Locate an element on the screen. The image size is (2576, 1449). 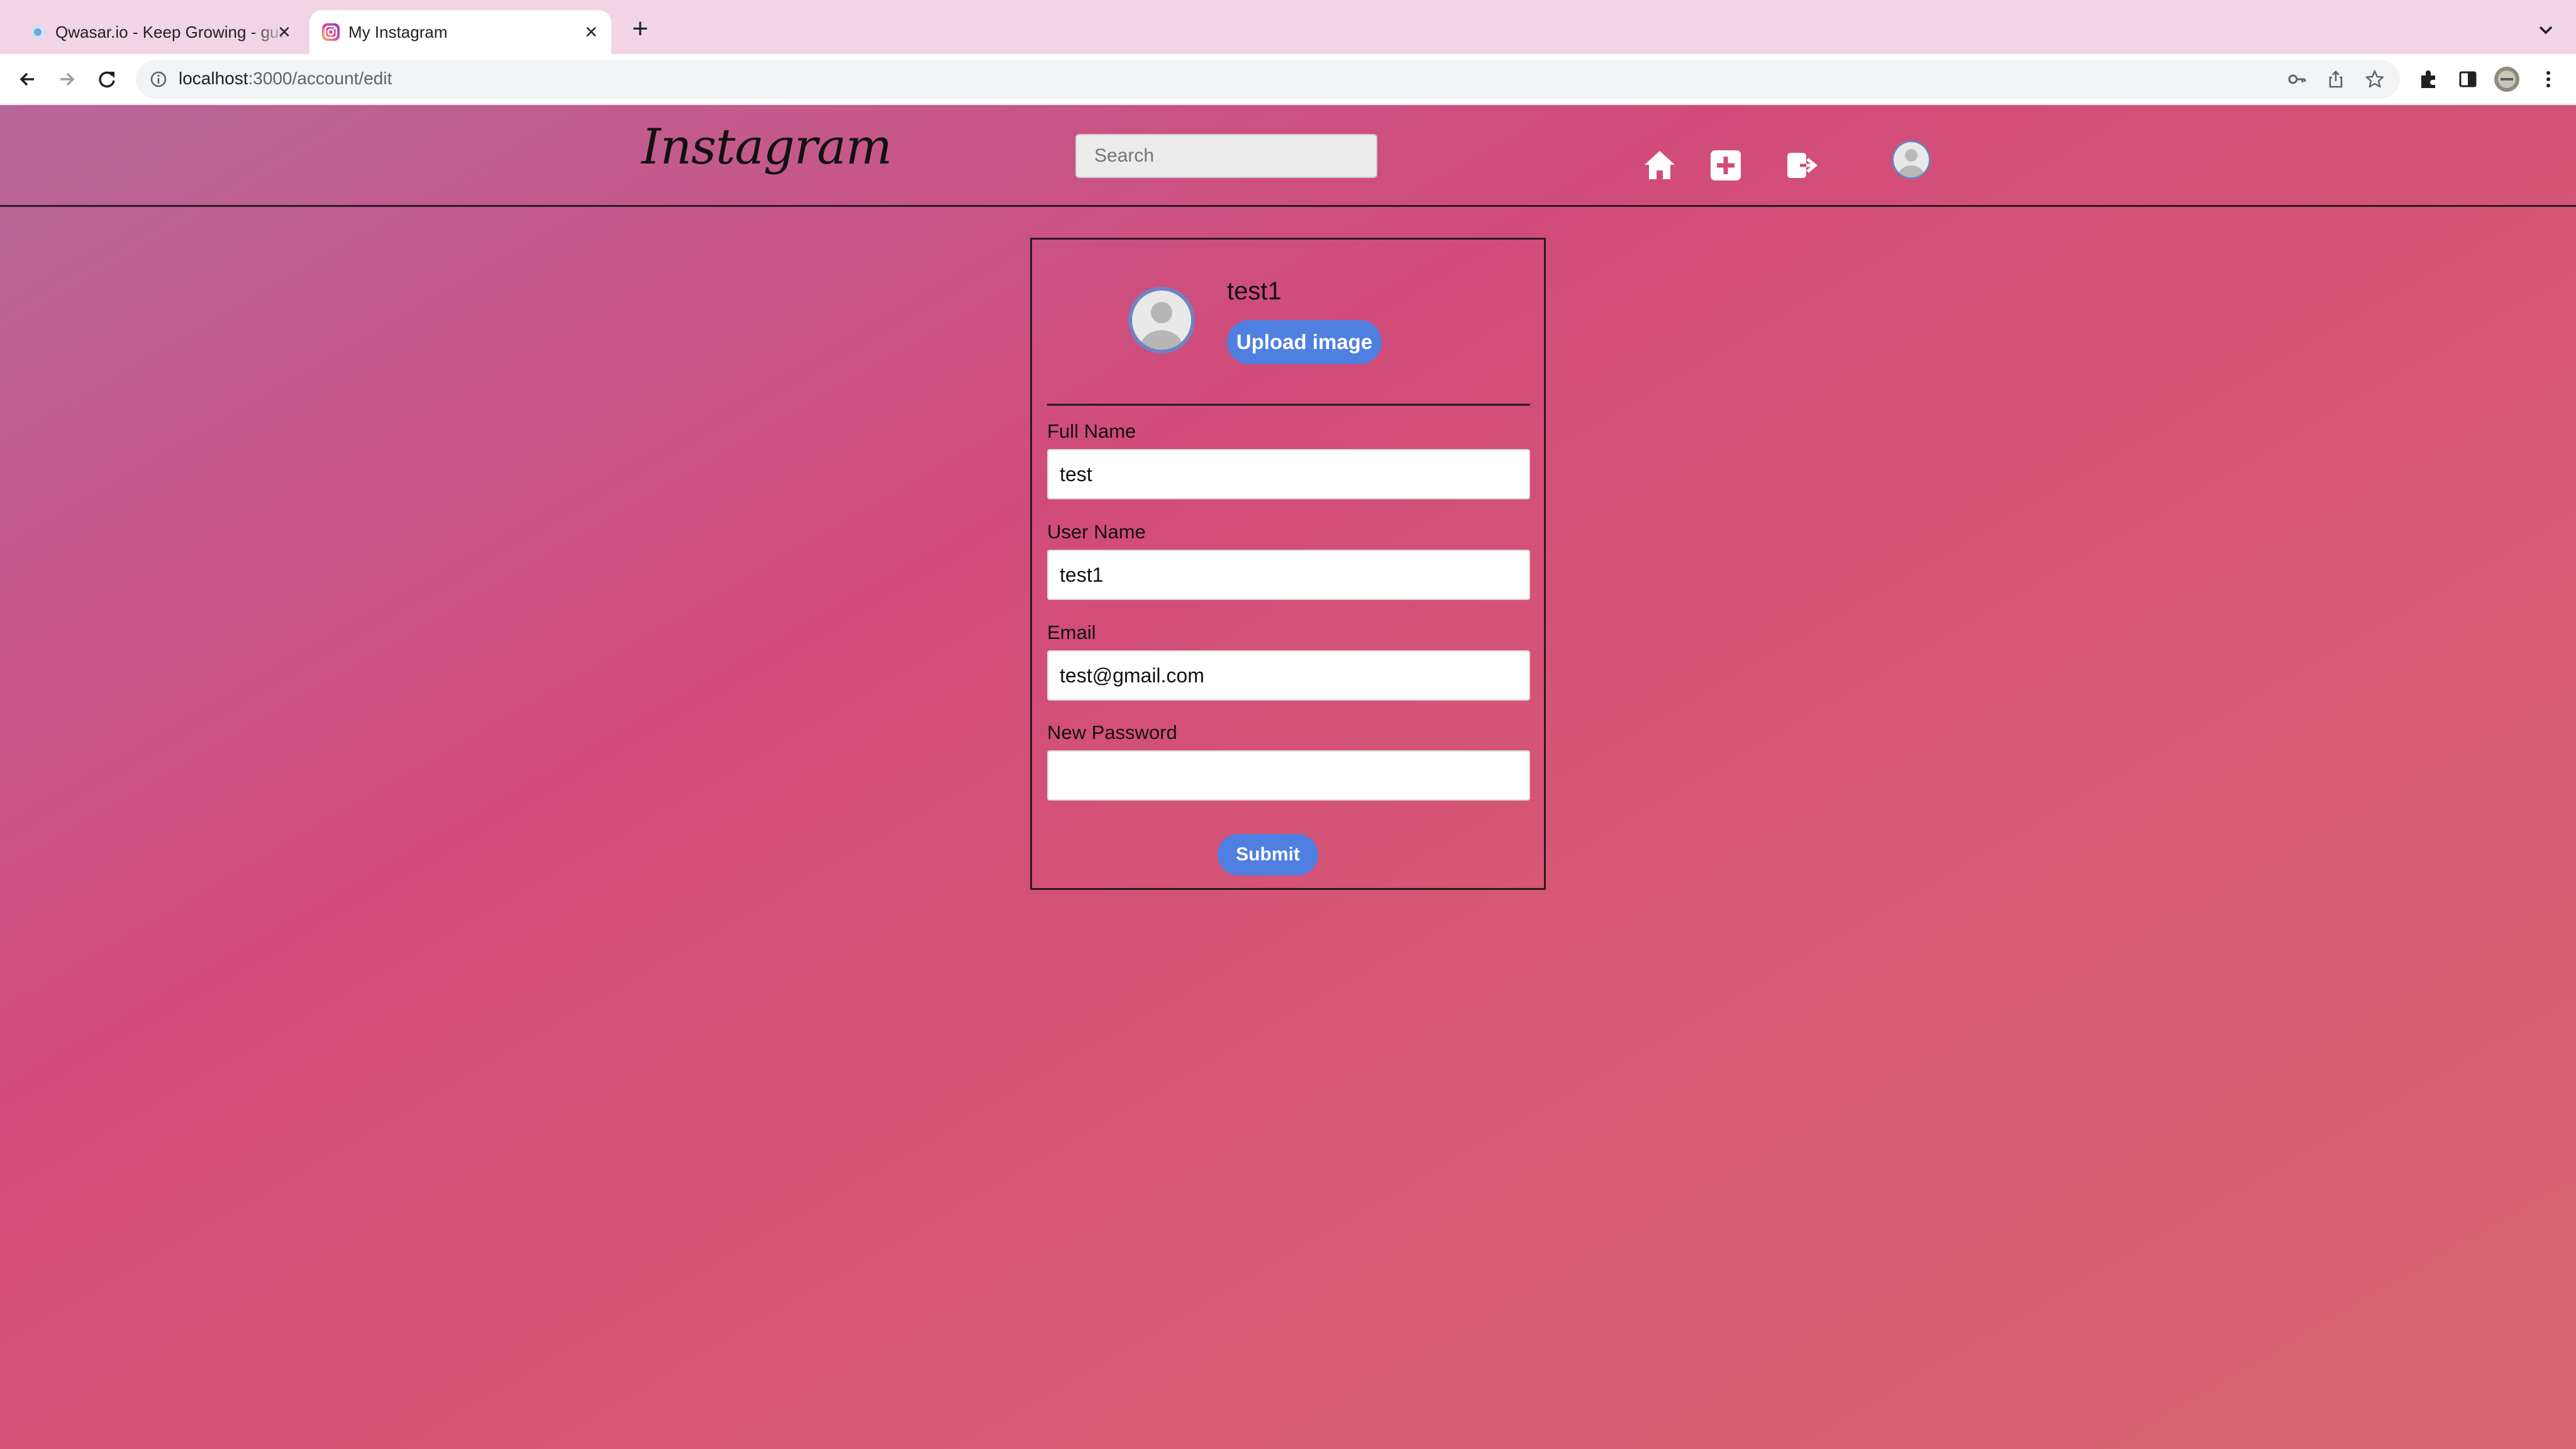
extensions-icon is located at coordinates (2429, 79).